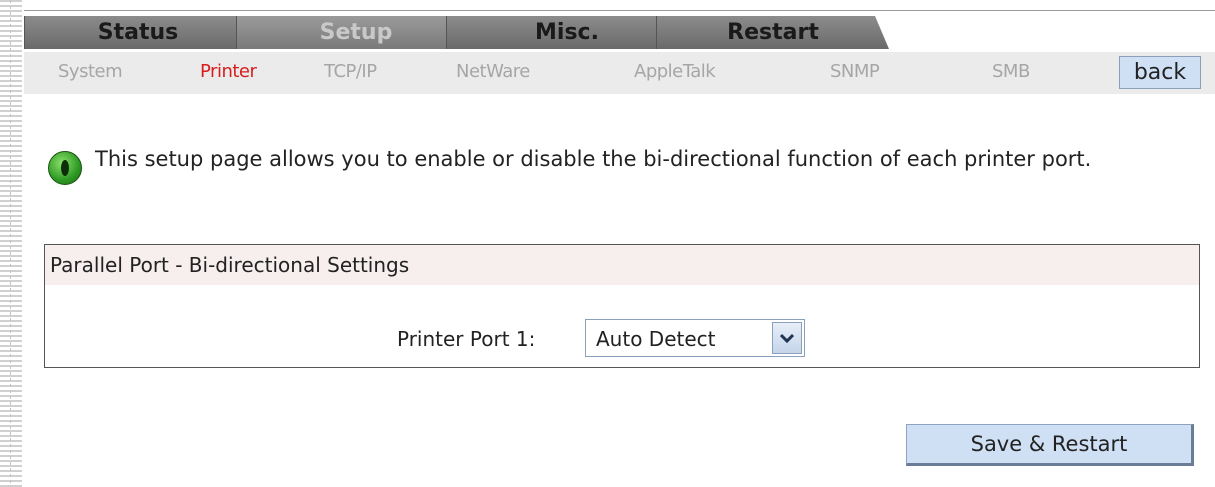 Image resolution: width=1215 pixels, height=487 pixels. I want to click on left-gutter, so click(11, 243).